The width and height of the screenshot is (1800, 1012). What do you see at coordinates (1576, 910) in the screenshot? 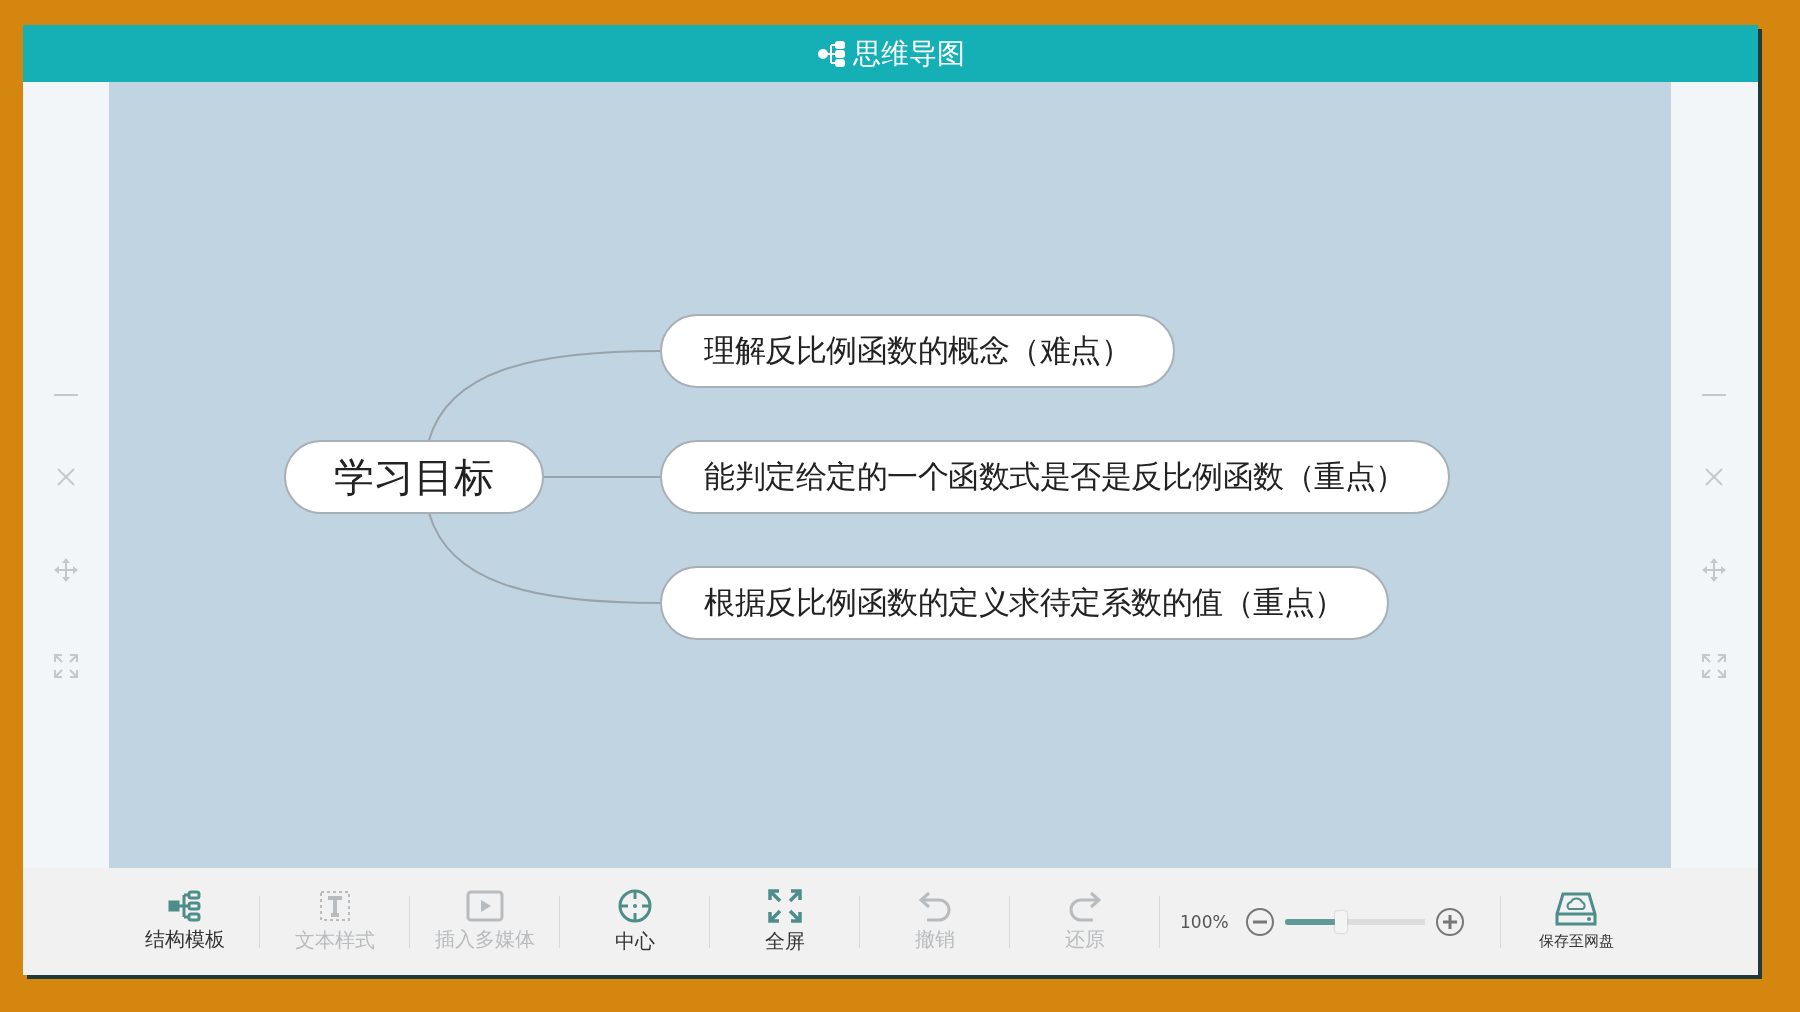
I see `cloud-drive-icon` at bounding box center [1576, 910].